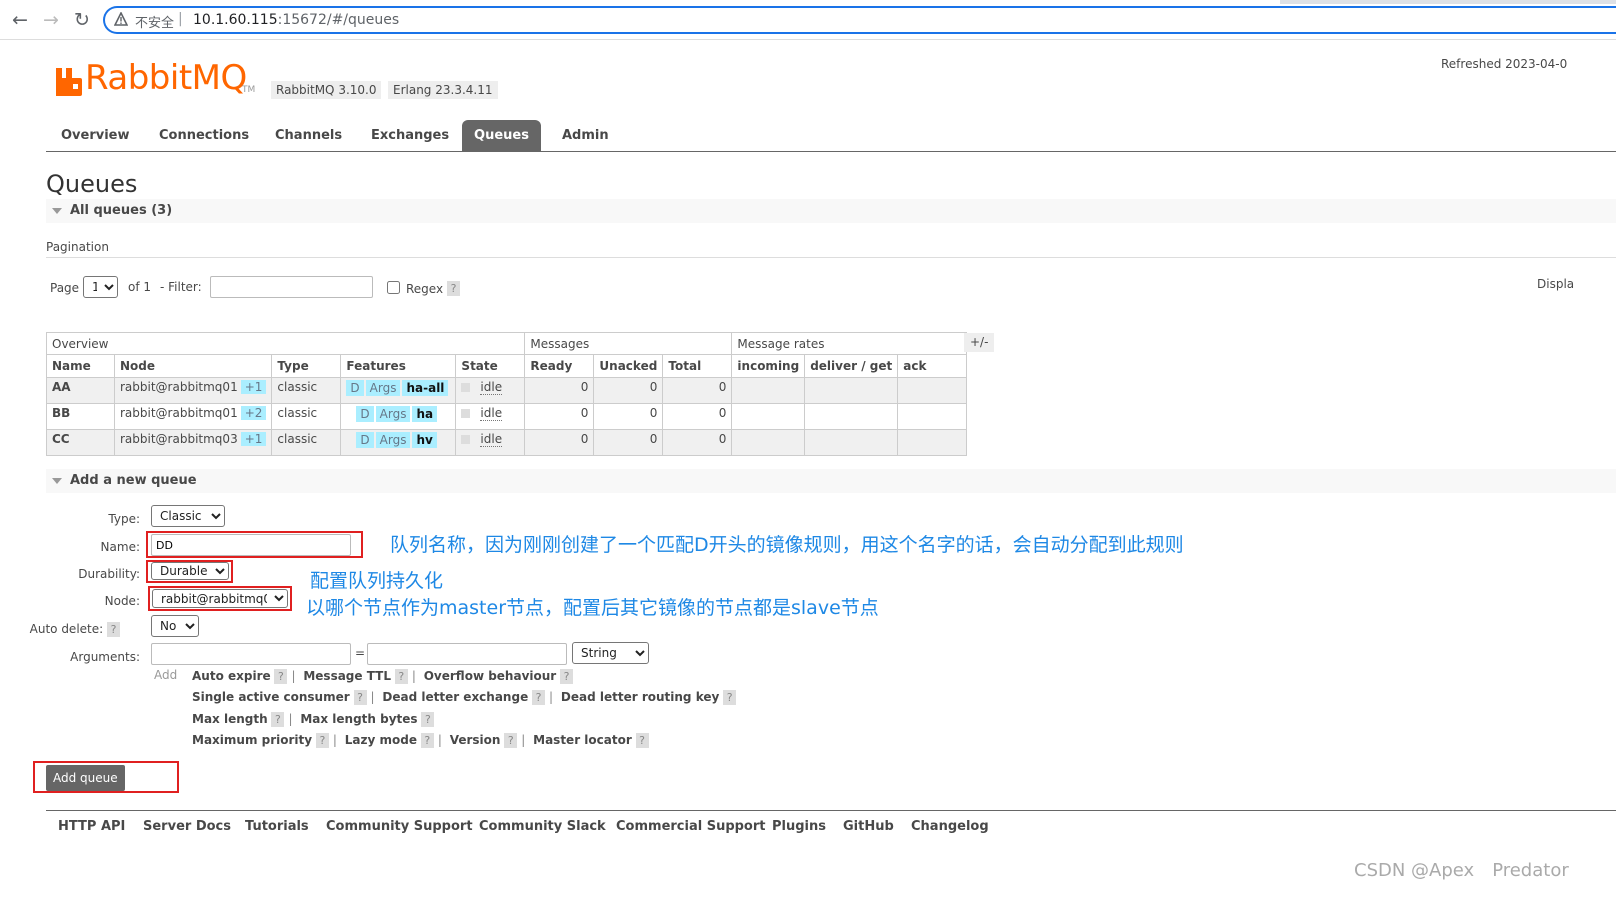 The height and width of the screenshot is (913, 1616). What do you see at coordinates (628, 442) in the screenshot?
I see `unacked-count: 0` at bounding box center [628, 442].